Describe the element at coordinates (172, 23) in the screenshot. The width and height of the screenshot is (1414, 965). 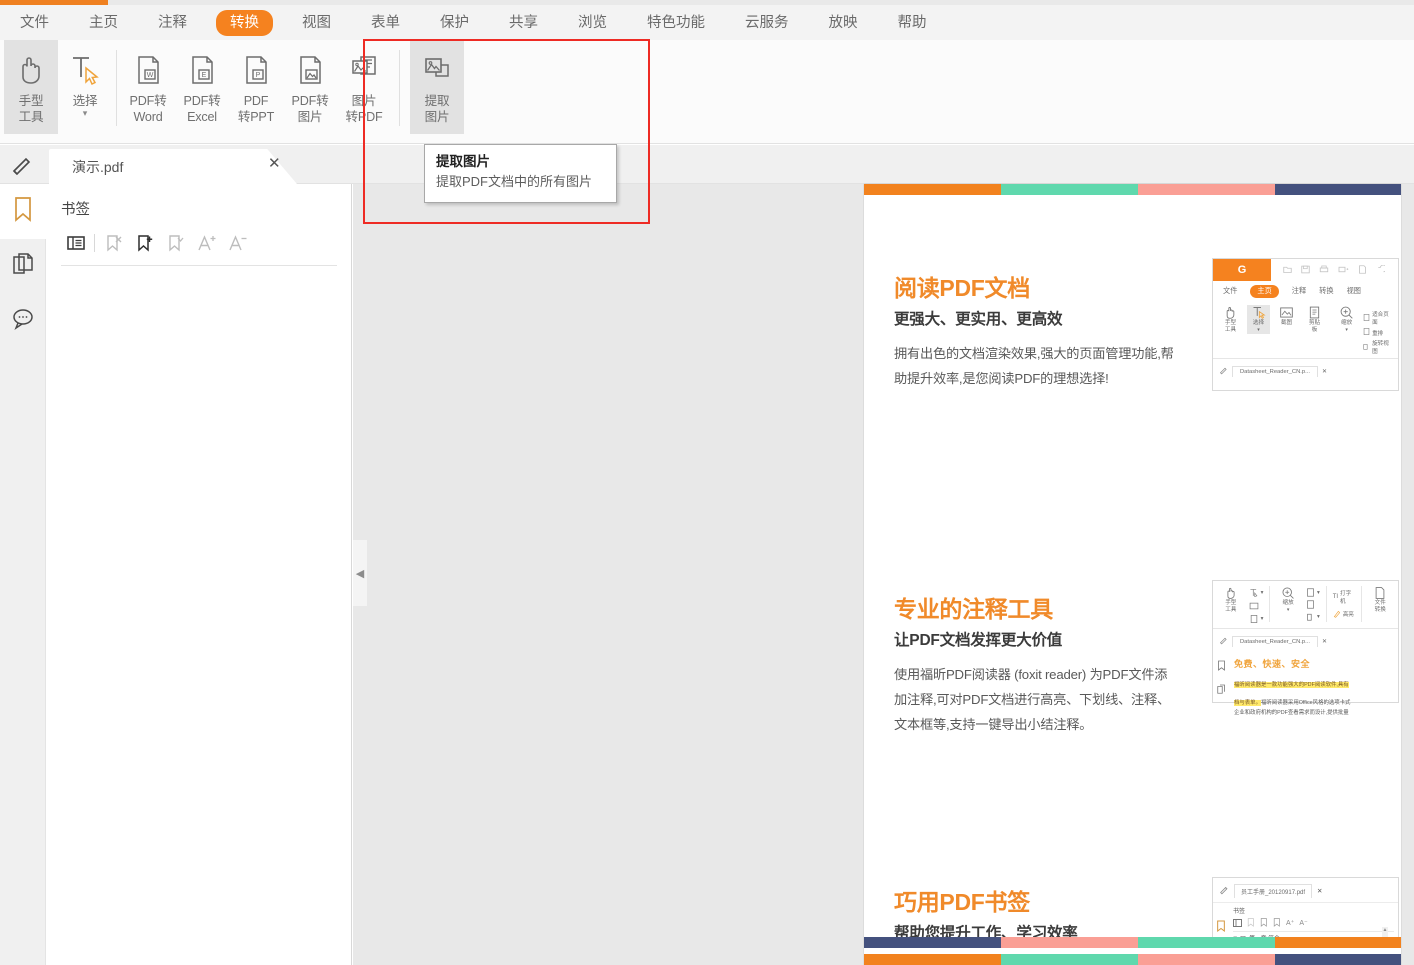
I see `menu-item-normal: 注释` at that location.